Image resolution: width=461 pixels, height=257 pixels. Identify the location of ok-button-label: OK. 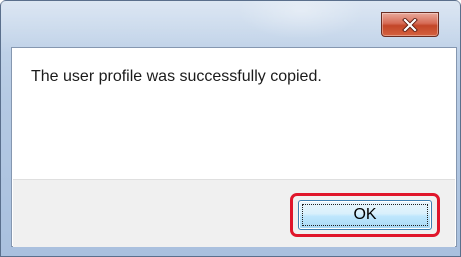
(365, 214).